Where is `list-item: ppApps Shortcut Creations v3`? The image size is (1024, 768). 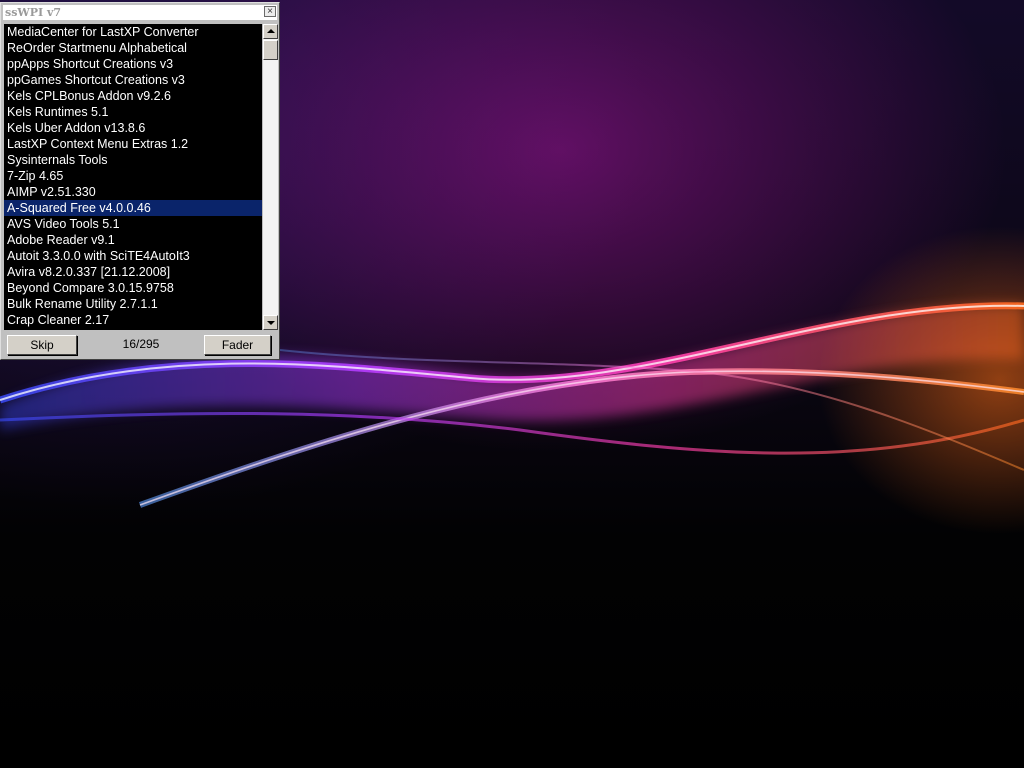 list-item: ppApps Shortcut Creations v3 is located at coordinates (133, 64).